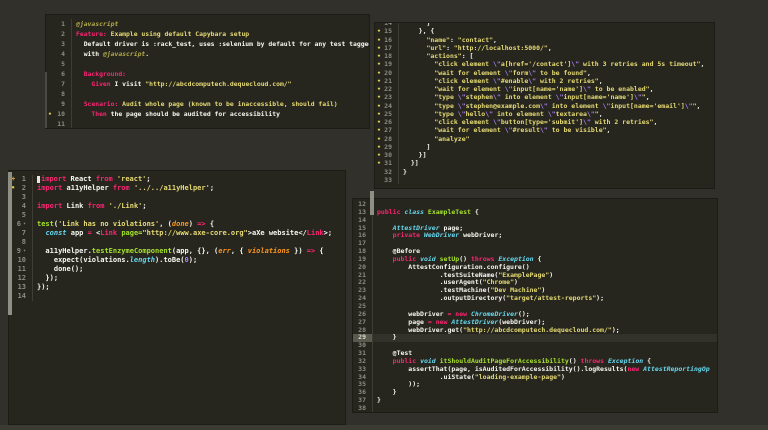 Image resolution: width=768 pixels, height=430 pixels. Describe the element at coordinates (417, 146) in the screenshot. I see `code-text: ]` at that location.